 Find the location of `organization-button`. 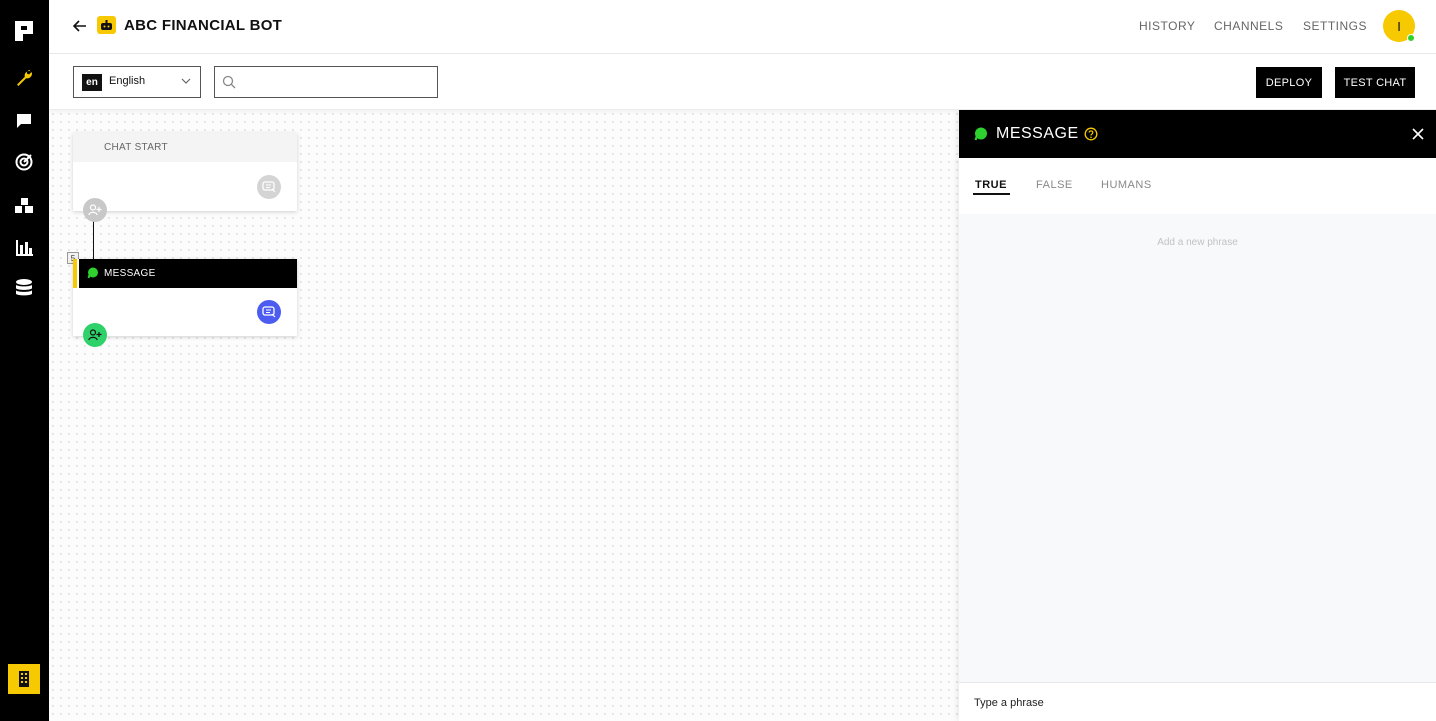

organization-button is located at coordinates (24, 679).